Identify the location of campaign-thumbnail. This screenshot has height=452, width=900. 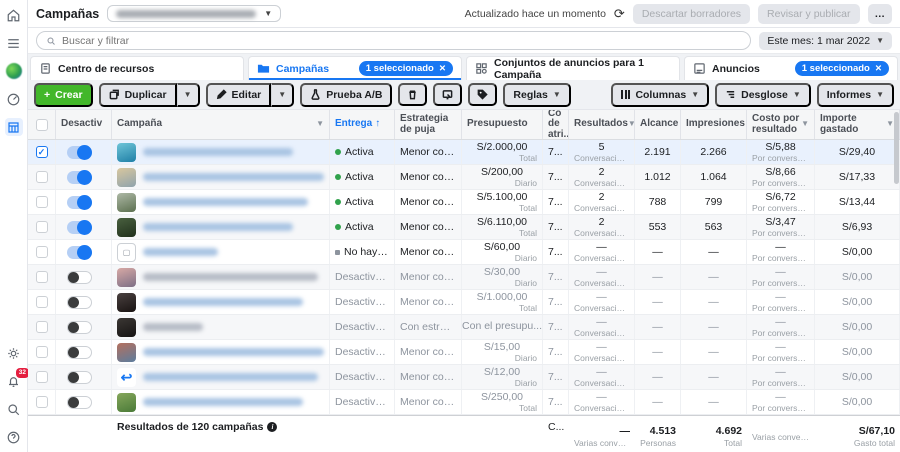
(126, 277).